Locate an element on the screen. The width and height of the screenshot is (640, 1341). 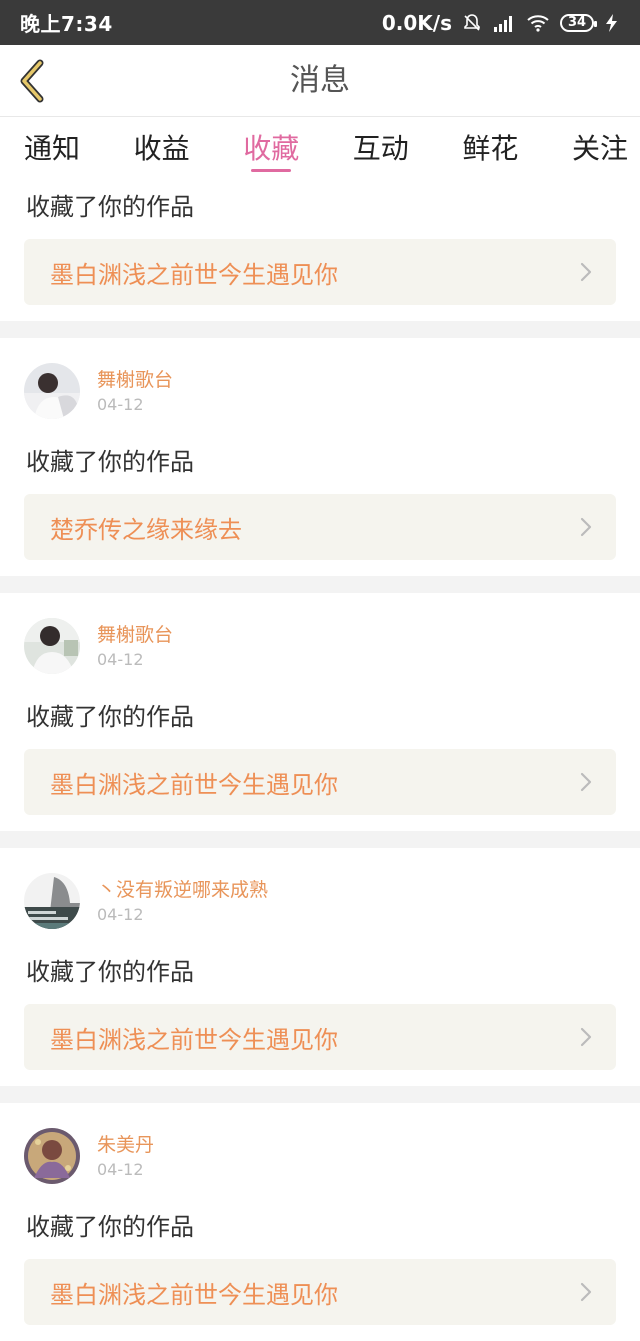
signal-icon is located at coordinates (503, 23).